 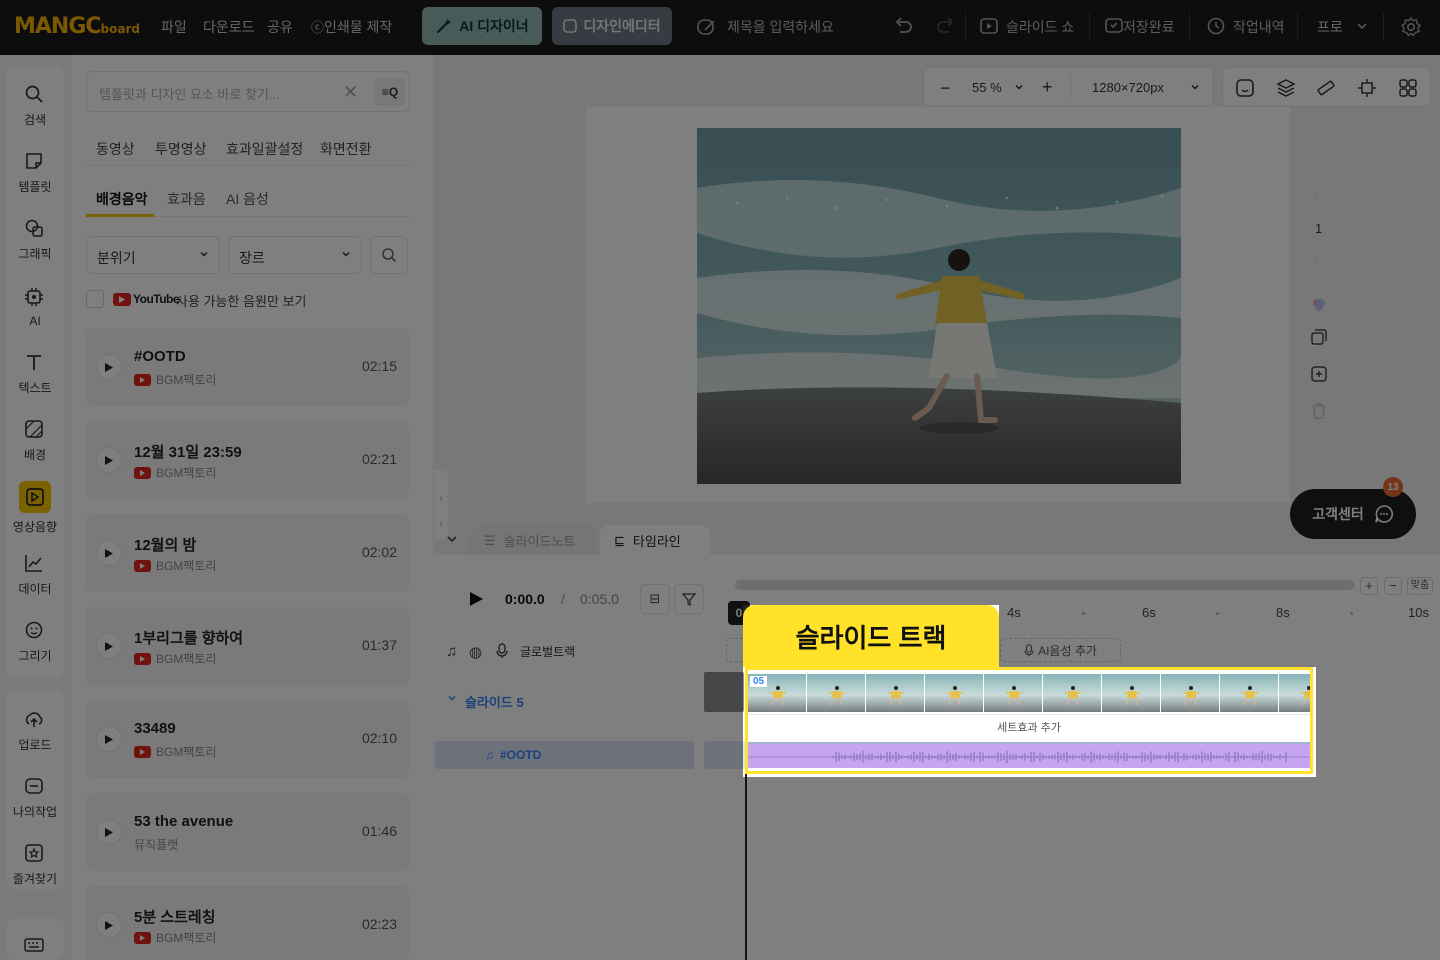 I want to click on youtube-play-icon, so click(x=142, y=937).